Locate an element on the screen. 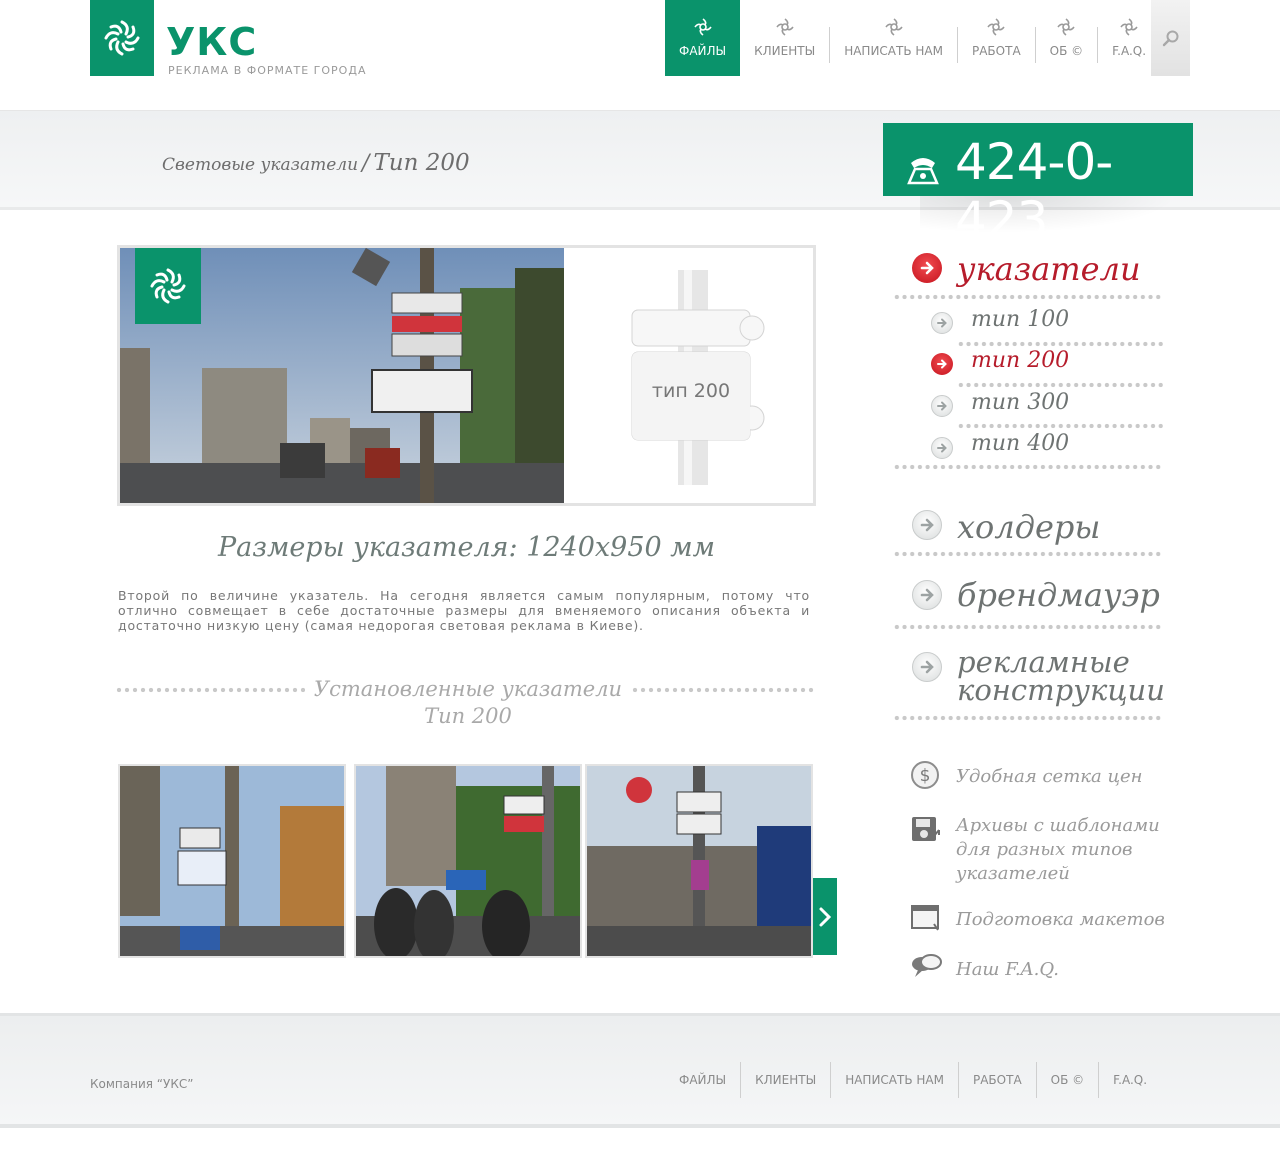  installed-heading: Установленные указатели Тип 200 is located at coordinates (465, 706).